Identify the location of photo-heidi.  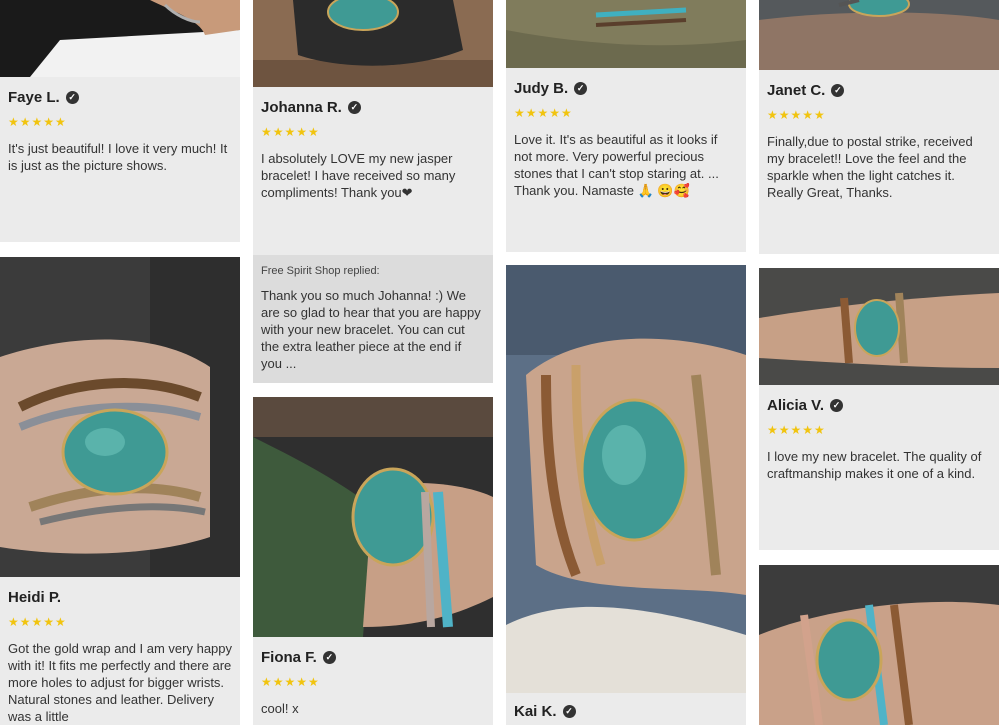
(120, 417).